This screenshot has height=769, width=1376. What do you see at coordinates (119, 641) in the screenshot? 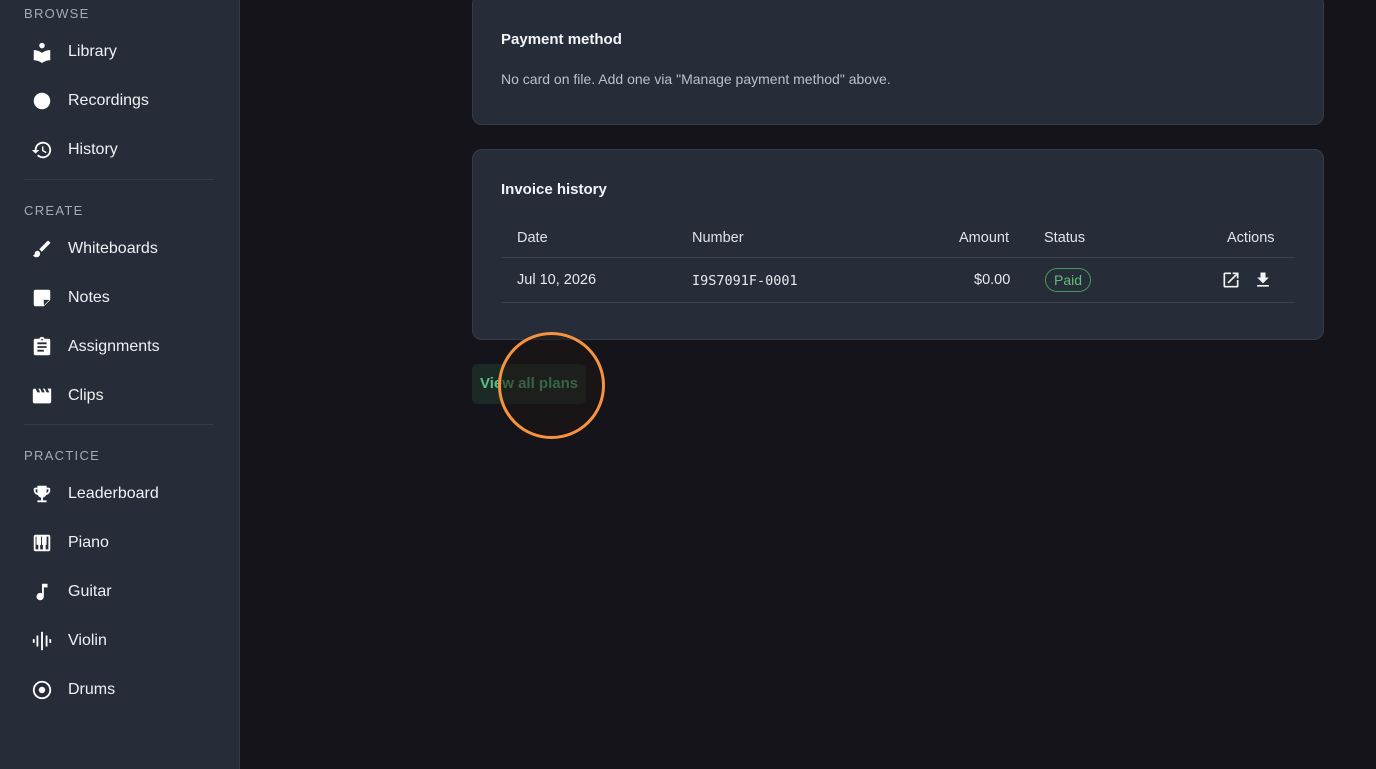
I see `sidebar-item-violin: Violin` at bounding box center [119, 641].